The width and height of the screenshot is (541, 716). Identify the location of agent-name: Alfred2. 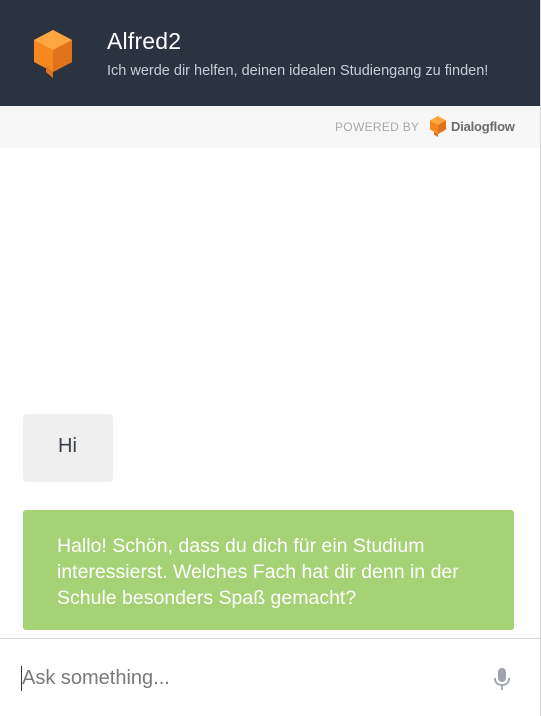
(144, 41).